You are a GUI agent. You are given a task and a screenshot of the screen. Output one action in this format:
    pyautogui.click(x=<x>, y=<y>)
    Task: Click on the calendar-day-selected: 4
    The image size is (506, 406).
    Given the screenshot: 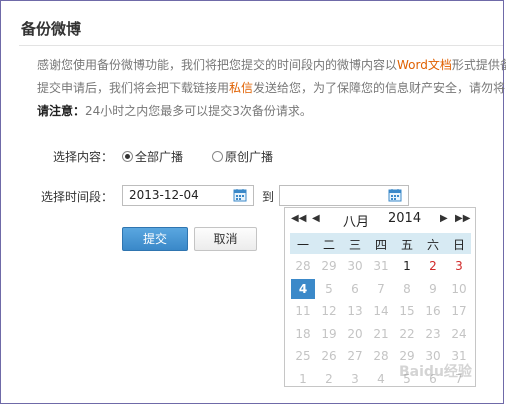 What is the action you would take?
    pyautogui.click(x=303, y=288)
    